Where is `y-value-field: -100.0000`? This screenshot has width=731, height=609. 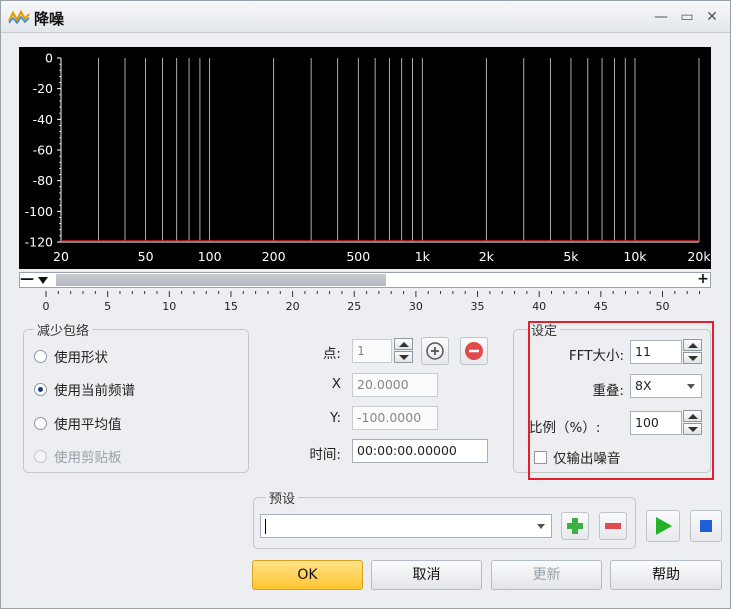
y-value-field: -100.0000 is located at coordinates (395, 418).